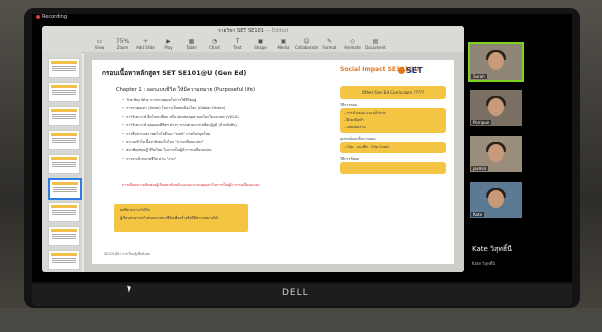 The width and height of the screenshot is (602, 332). I want to click on toolbar-table-icon: ▦, so click(191, 41).